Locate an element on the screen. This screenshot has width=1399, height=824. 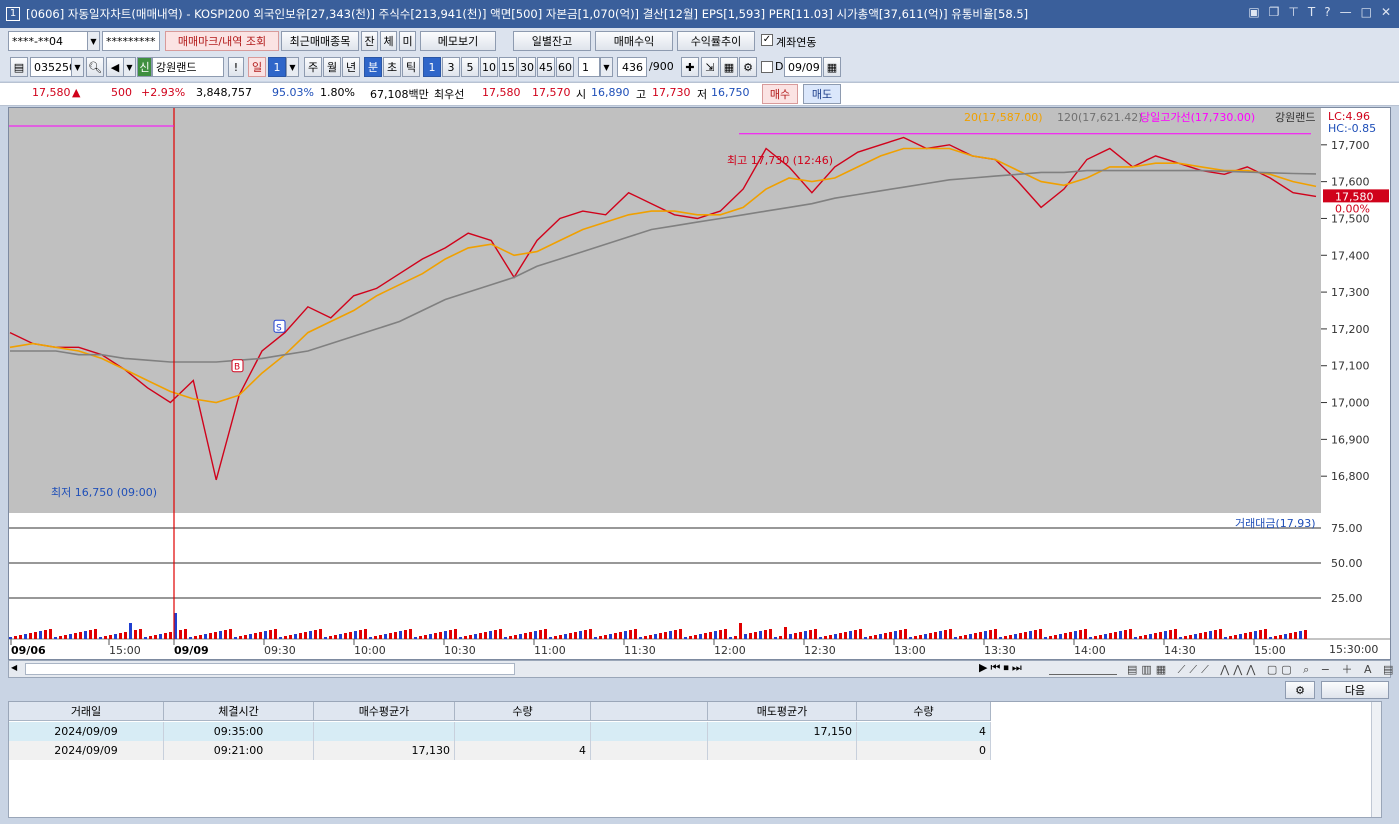
interval-60: 60 is located at coordinates (565, 67).